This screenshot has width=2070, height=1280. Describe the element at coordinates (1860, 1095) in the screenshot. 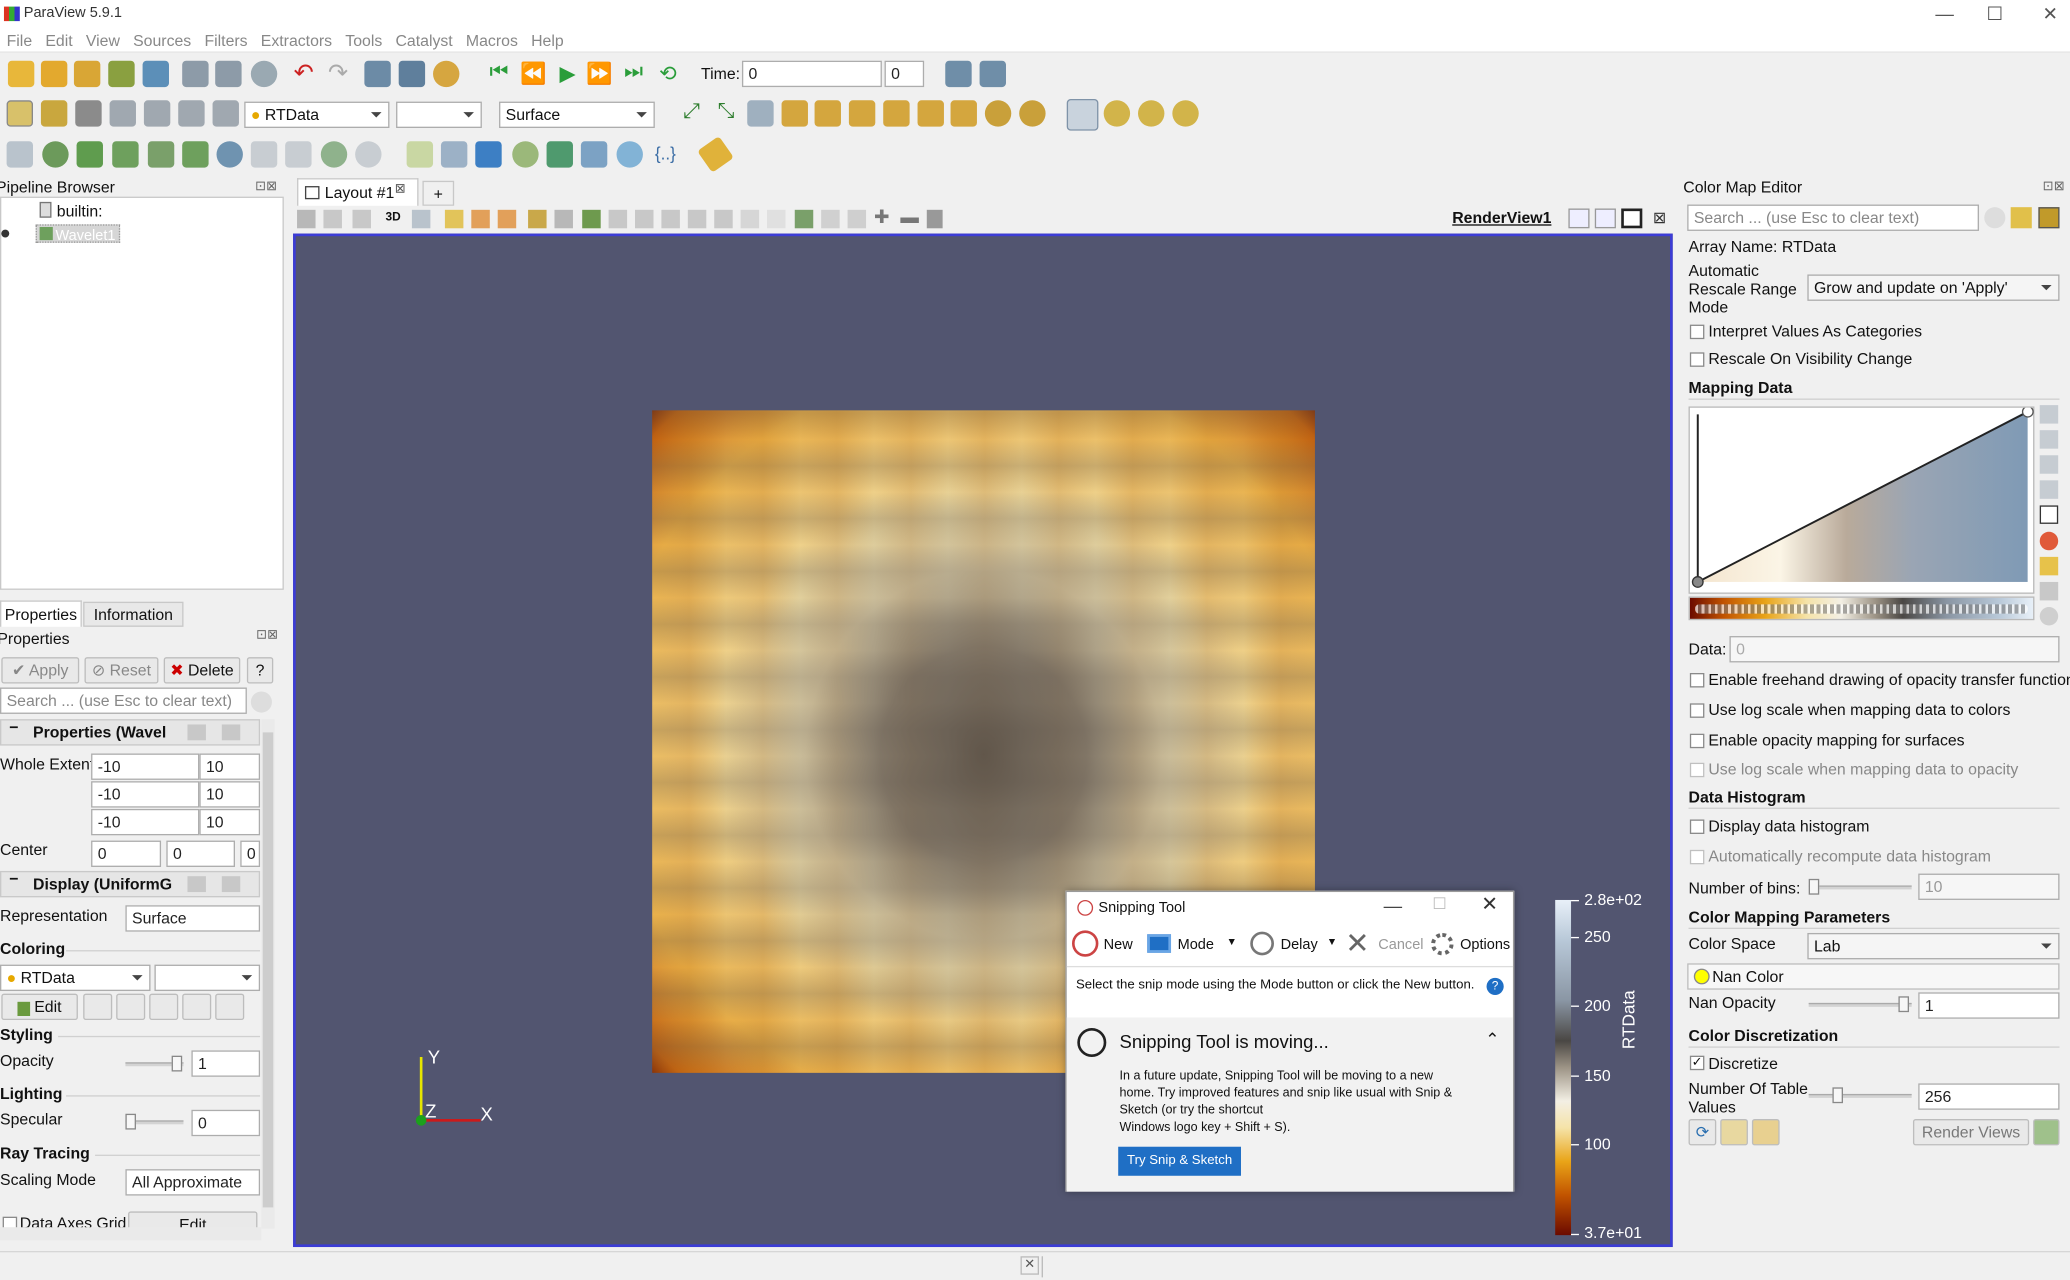

I see `table-values-slider` at that location.